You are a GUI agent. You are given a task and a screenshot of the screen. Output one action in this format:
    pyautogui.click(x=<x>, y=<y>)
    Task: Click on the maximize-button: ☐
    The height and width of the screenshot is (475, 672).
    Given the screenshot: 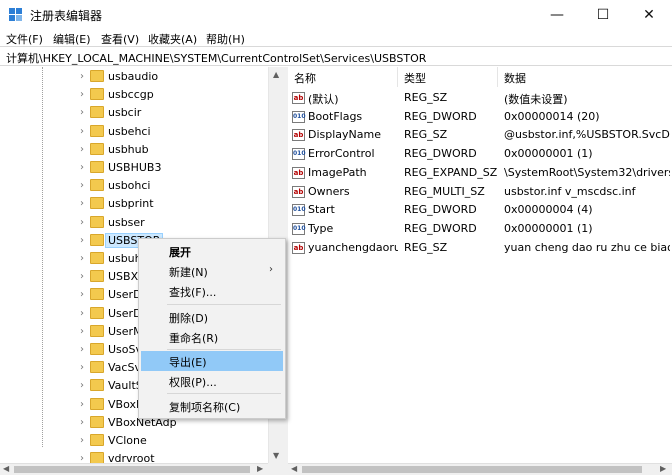 What is the action you would take?
    pyautogui.click(x=603, y=14)
    